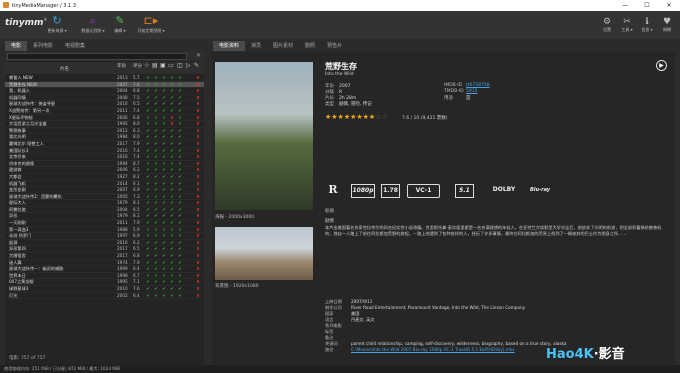  Describe the element at coordinates (97, 56) in the screenshot. I see `search-input` at that location.